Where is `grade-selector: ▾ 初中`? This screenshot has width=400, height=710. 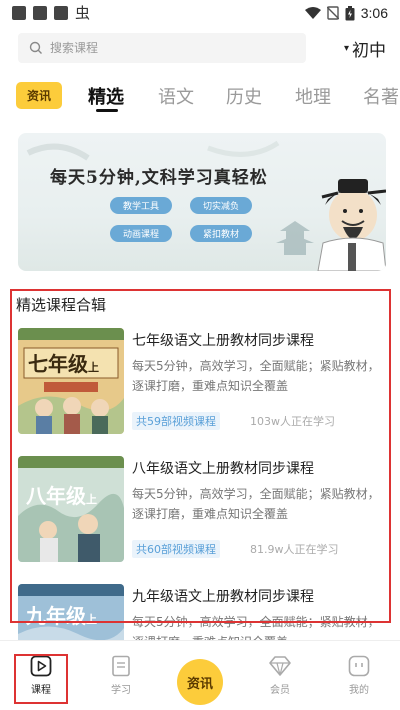
grade-selector: ▾ 初中 is located at coordinates (365, 48).